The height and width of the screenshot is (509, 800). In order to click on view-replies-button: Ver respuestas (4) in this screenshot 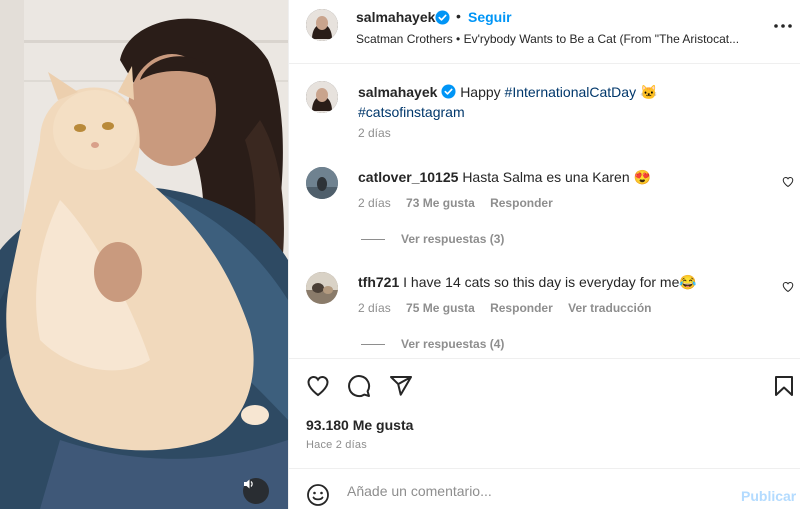, I will do `click(432, 344)`.